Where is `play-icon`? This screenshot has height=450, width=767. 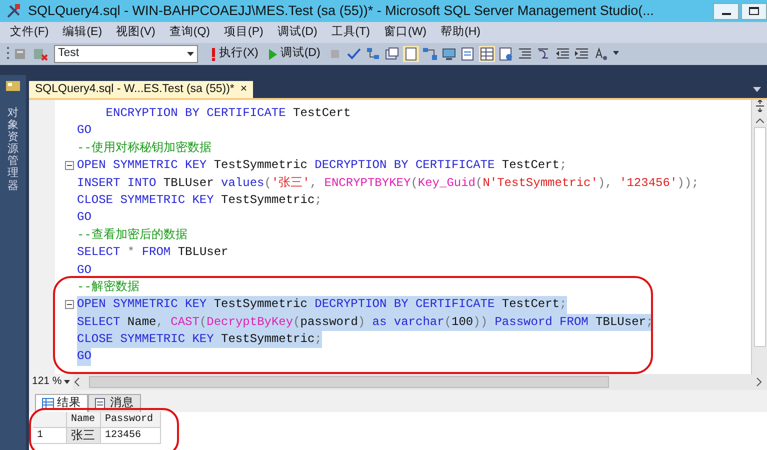 play-icon is located at coordinates (273, 54).